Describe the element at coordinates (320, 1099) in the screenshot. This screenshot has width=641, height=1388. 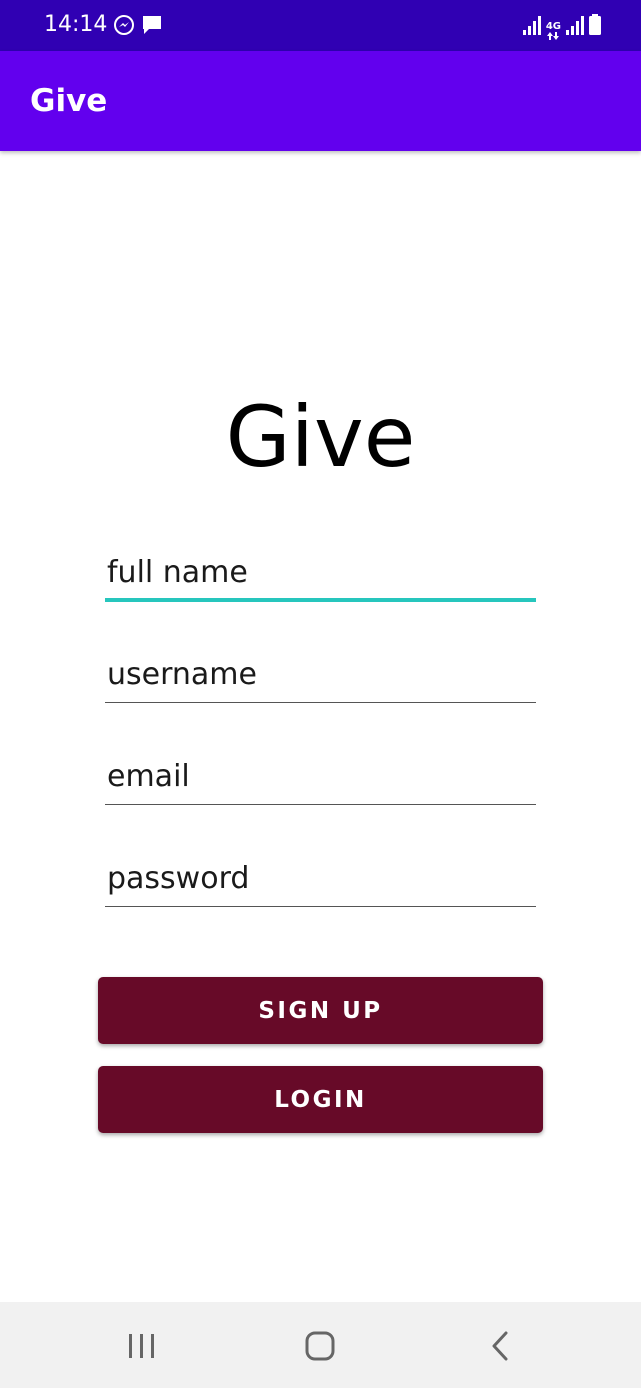
I see `login-button: LOGIN` at that location.